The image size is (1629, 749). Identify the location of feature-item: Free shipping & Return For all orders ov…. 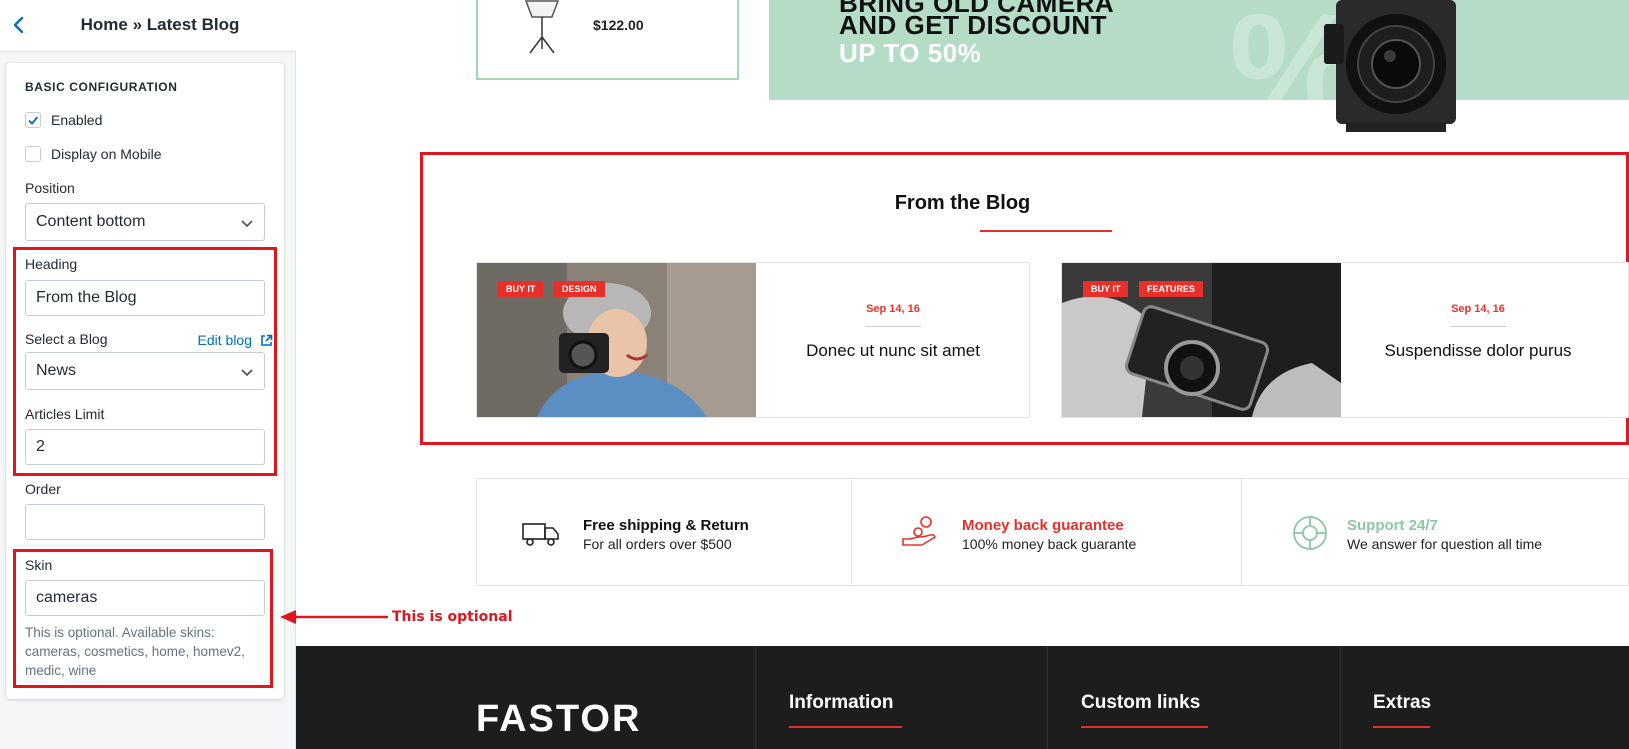
(664, 532).